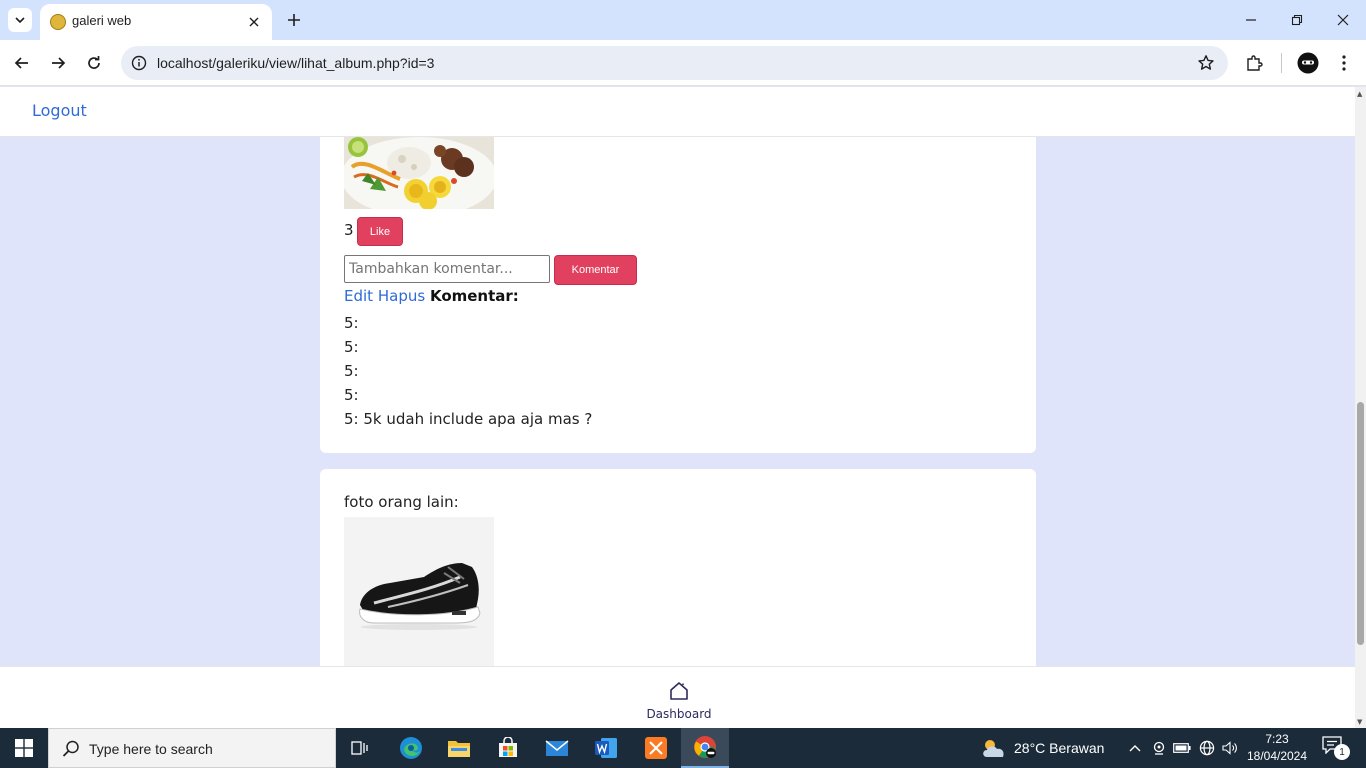 The image size is (1366, 768). What do you see at coordinates (380, 231) in the screenshot?
I see `like-button: Like` at bounding box center [380, 231].